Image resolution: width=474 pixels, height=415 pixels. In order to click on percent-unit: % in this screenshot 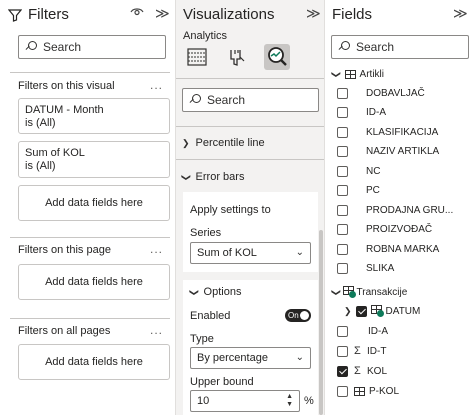, I will do `click(309, 401)`.